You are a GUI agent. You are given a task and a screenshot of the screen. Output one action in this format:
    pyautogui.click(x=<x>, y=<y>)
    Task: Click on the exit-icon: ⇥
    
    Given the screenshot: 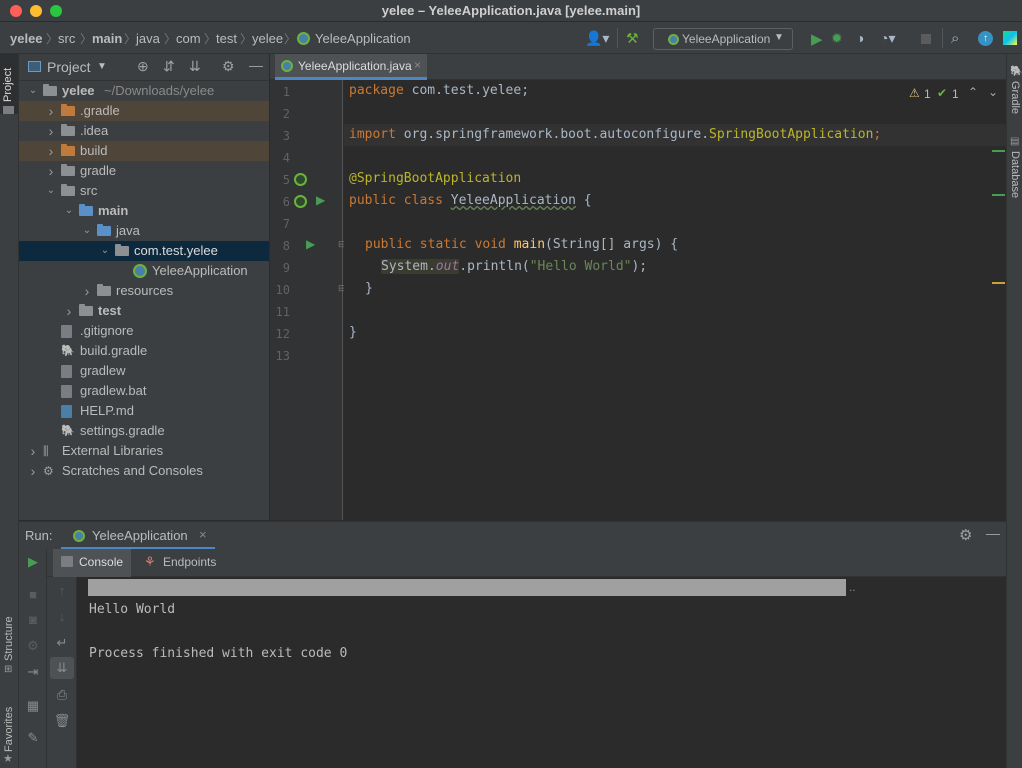 What is the action you would take?
    pyautogui.click(x=33, y=672)
    